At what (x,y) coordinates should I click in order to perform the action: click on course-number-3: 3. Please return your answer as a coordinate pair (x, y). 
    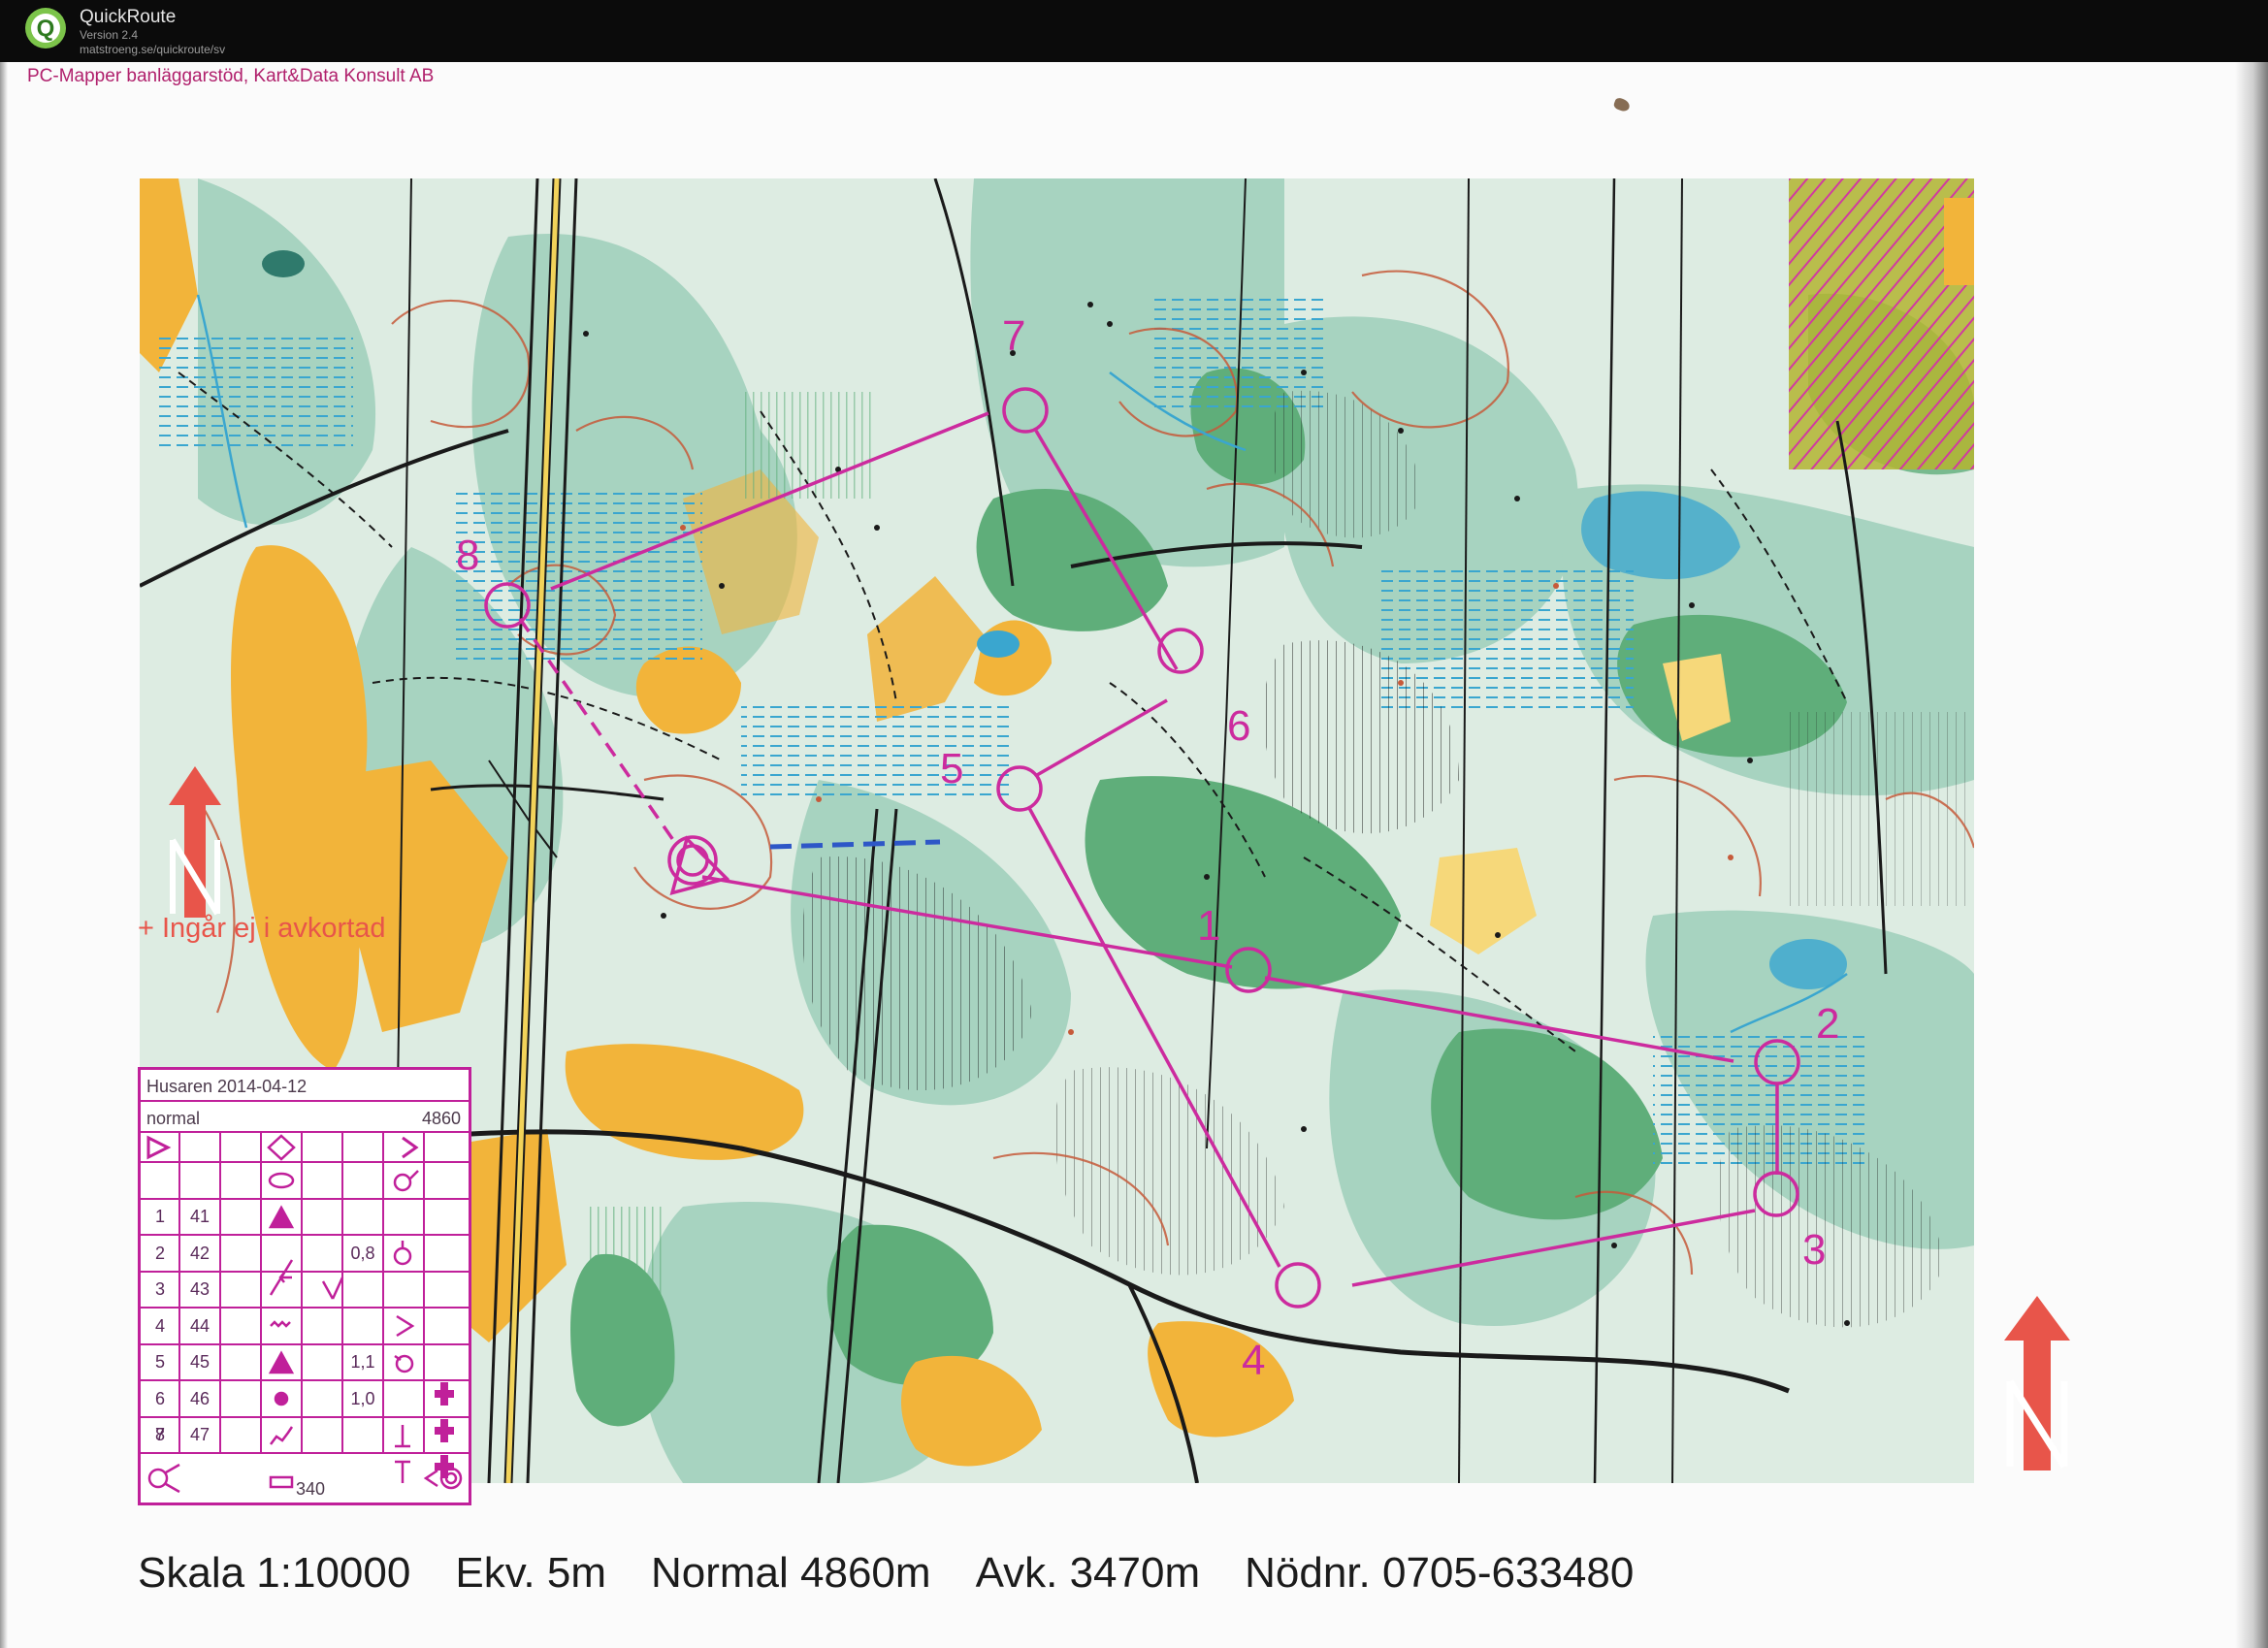
    Looking at the image, I should click on (1814, 1250).